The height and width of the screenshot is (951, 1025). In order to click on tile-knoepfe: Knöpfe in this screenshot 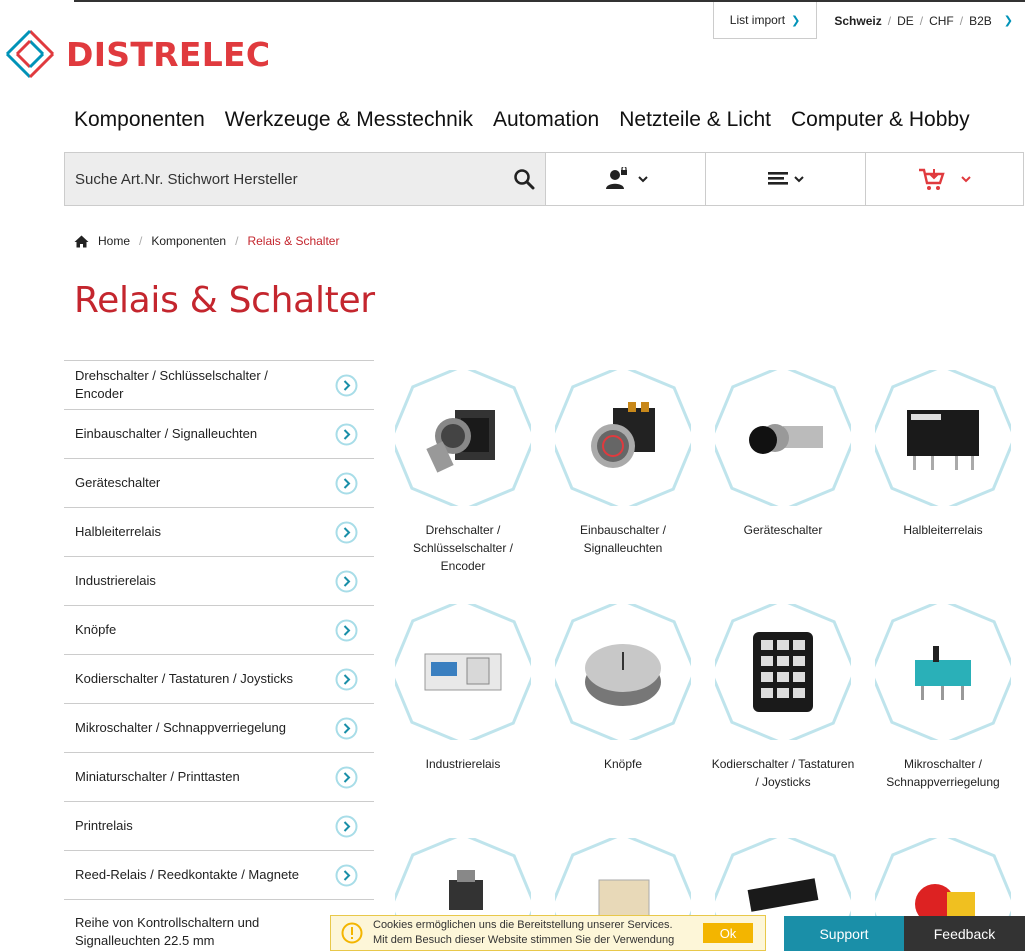, I will do `click(623, 688)`.